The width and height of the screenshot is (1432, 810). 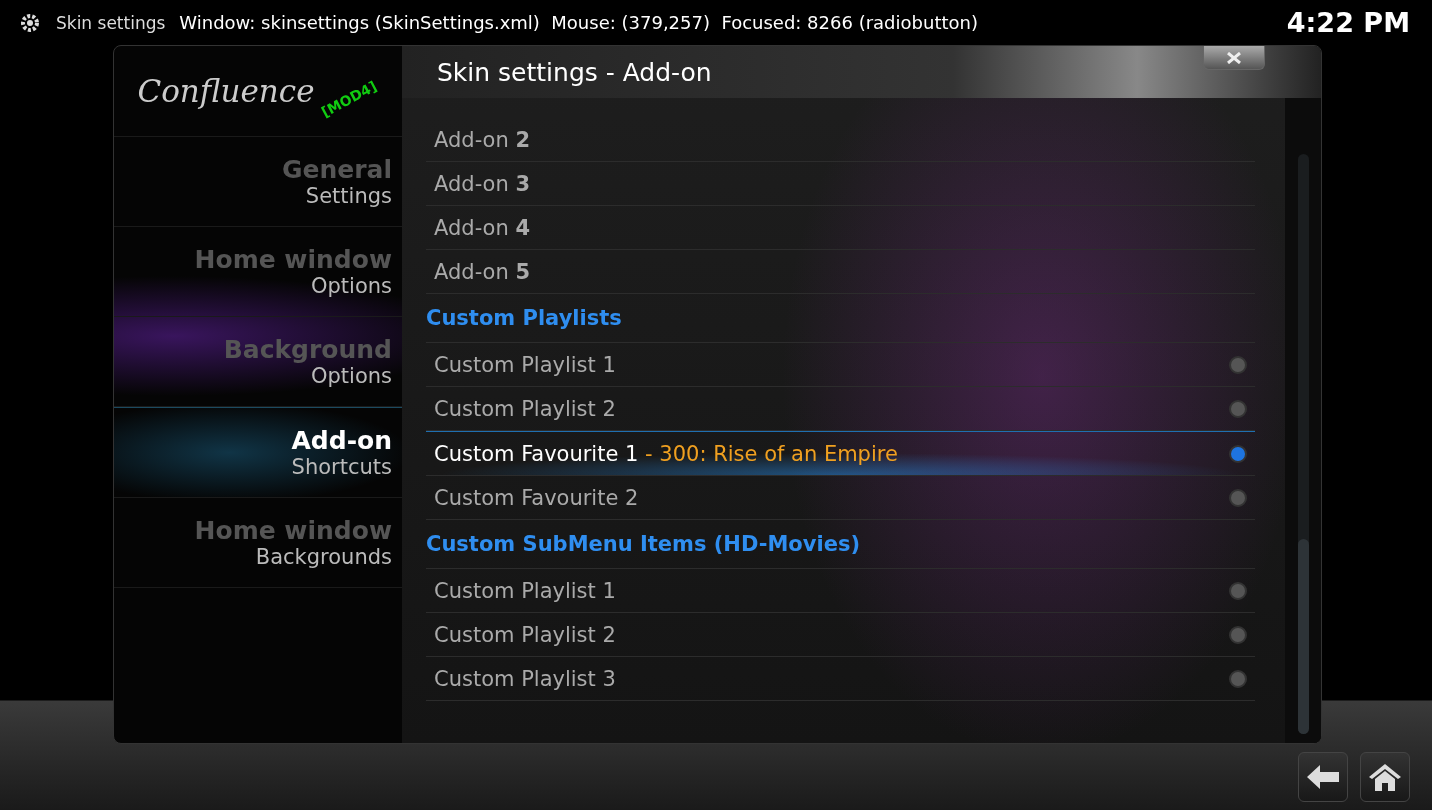 What do you see at coordinates (840, 228) in the screenshot?
I see `list-item: Add-on 4` at bounding box center [840, 228].